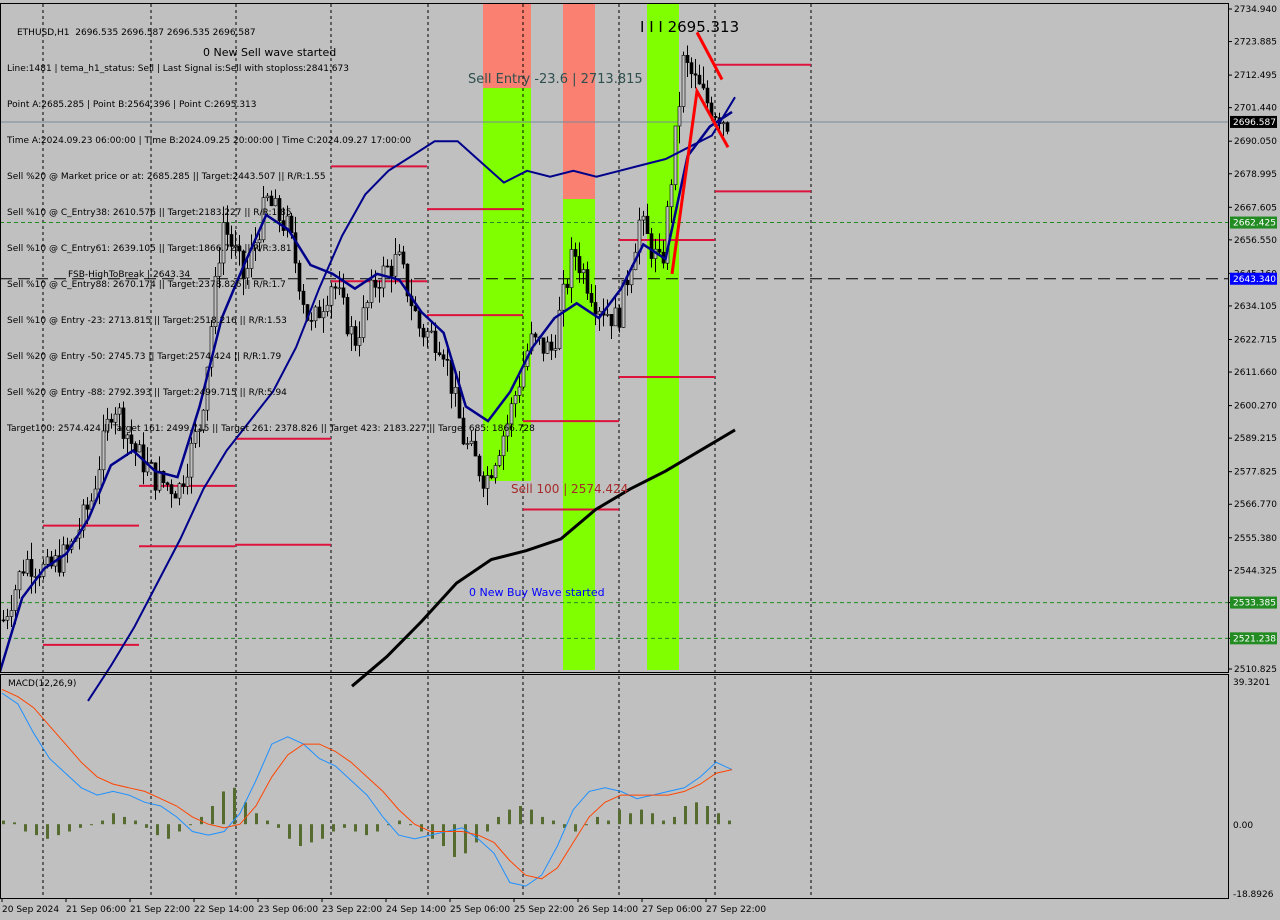  I want to click on price-tick-label: 2577.825, so click(1255, 473).